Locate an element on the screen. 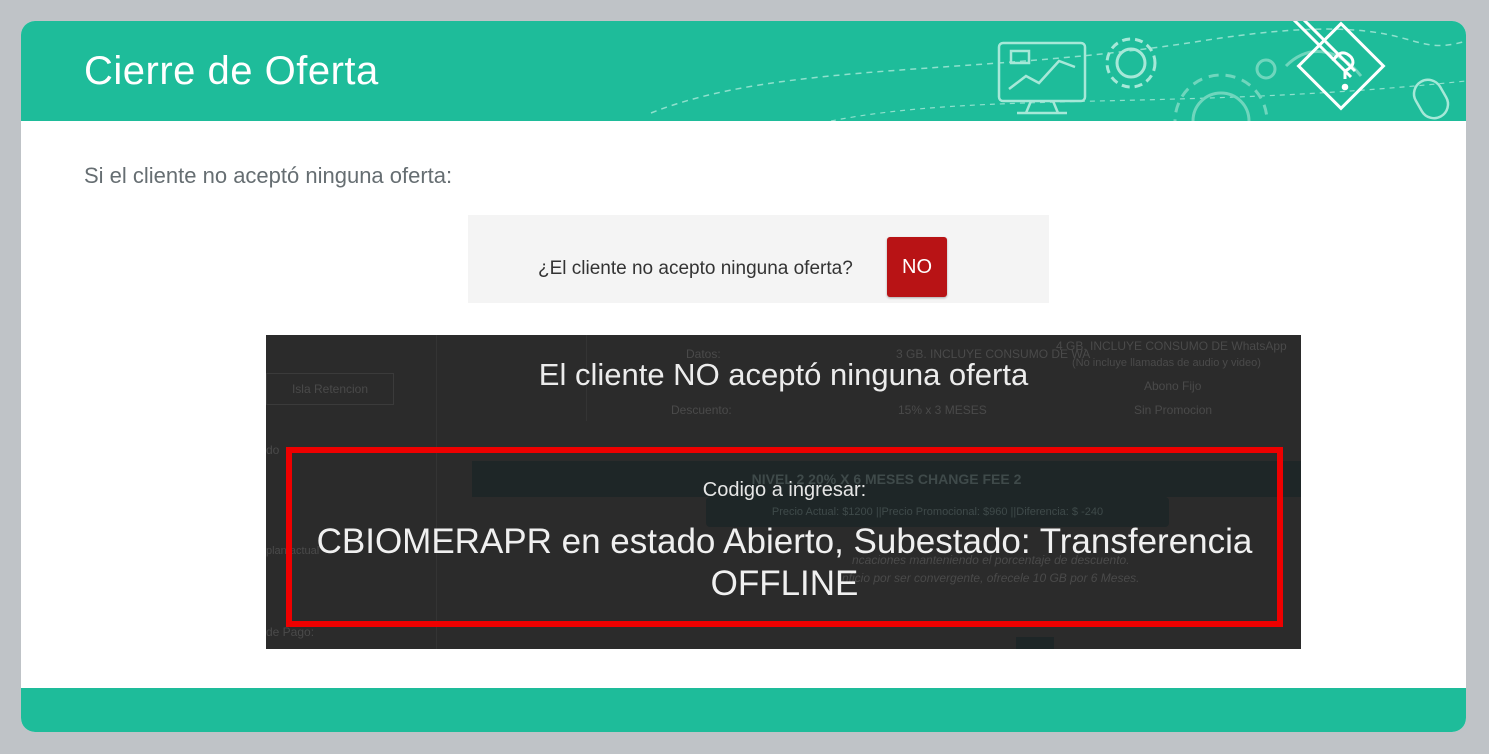 Image resolution: width=1489 pixels, height=754 pixels. pencil-question-icon is located at coordinates (1339, 66).